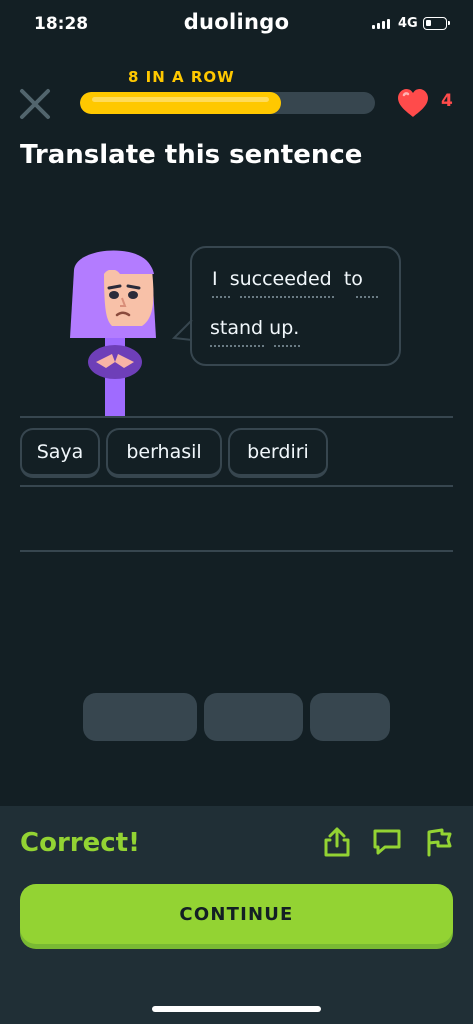 The image size is (473, 1024). Describe the element at coordinates (236, 914) in the screenshot. I see `continue-button: CONTINUE` at that location.